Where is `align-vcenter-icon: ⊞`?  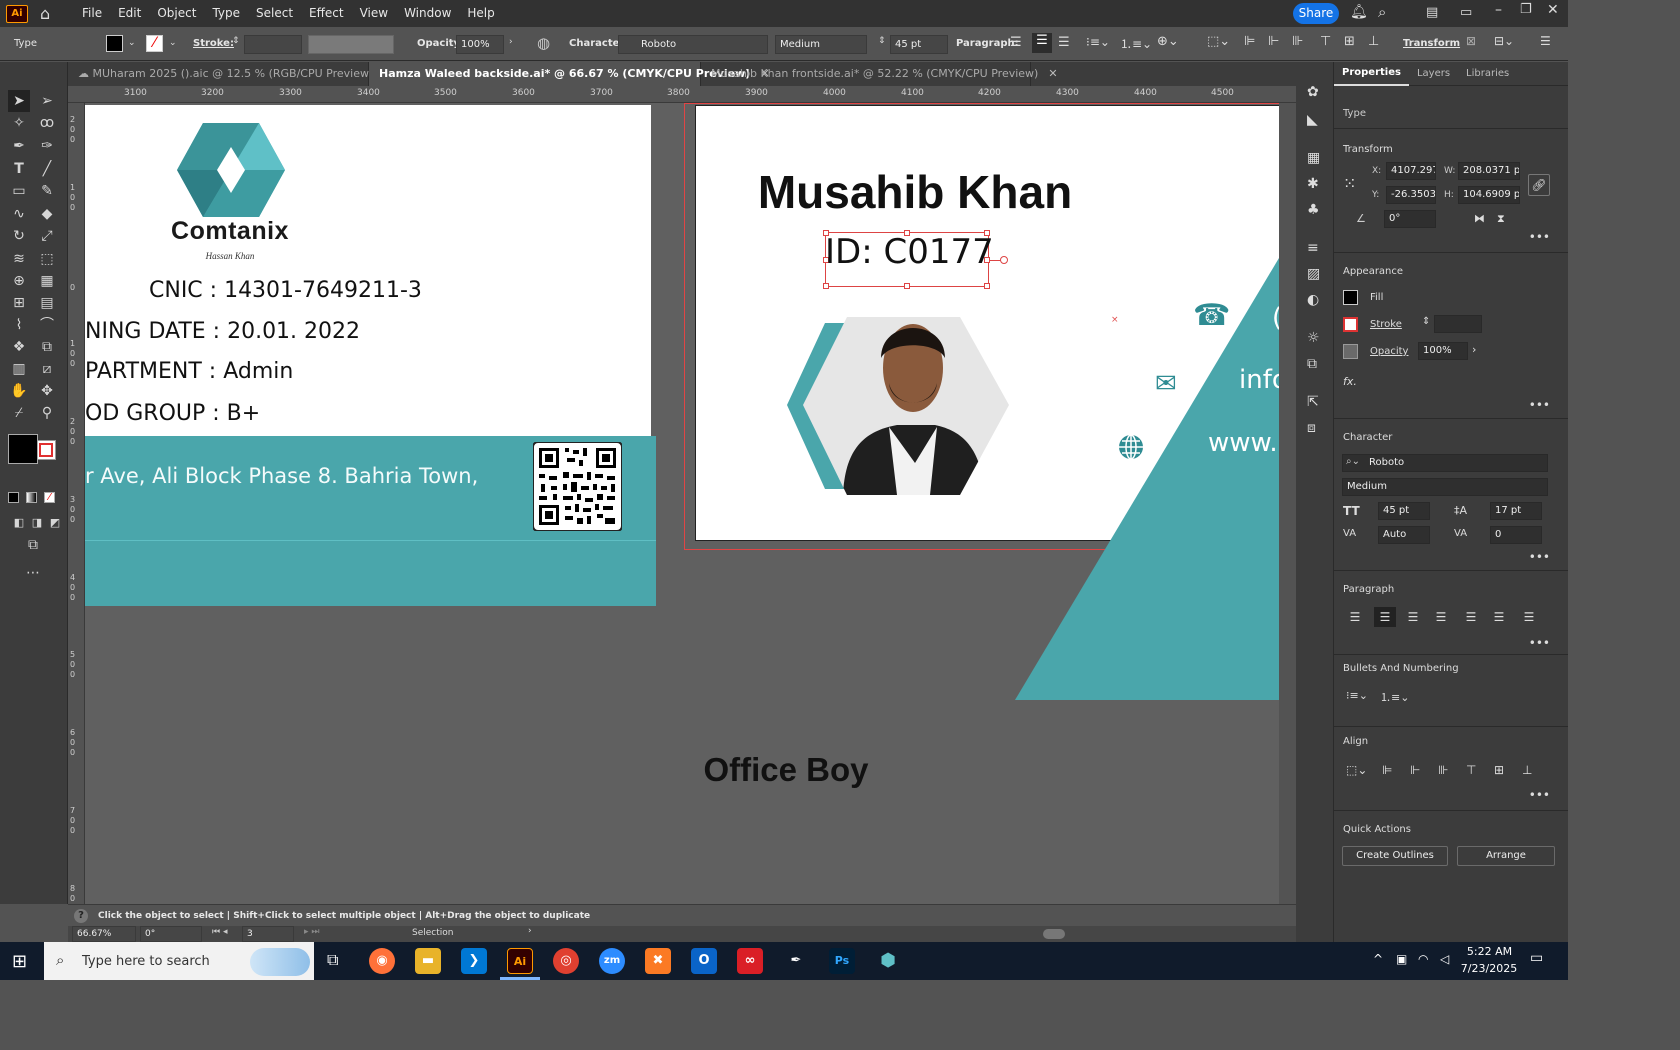
align-vcenter-icon: ⊞ is located at coordinates (1349, 41).